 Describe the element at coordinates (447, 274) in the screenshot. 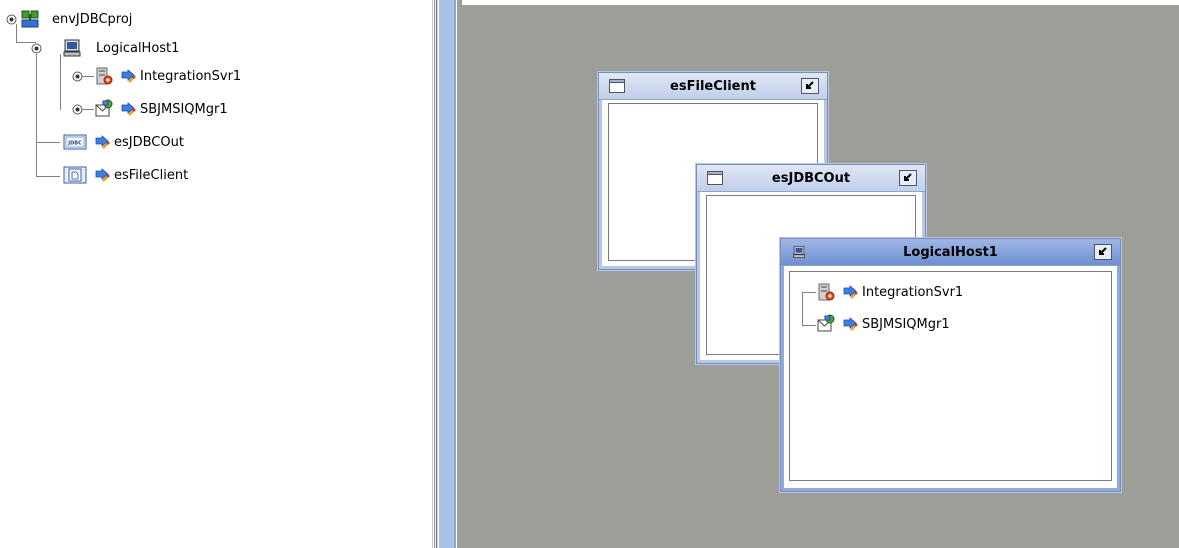

I see `panel-splitter` at that location.